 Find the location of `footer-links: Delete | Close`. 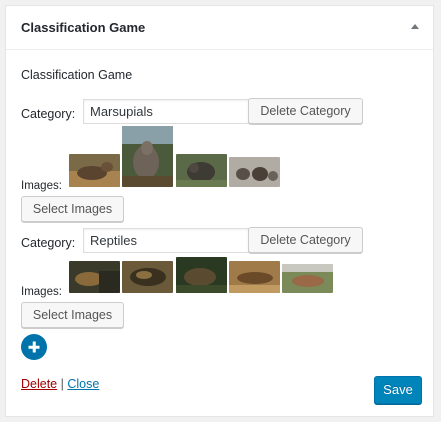

footer-links: Delete | Close is located at coordinates (60, 384).